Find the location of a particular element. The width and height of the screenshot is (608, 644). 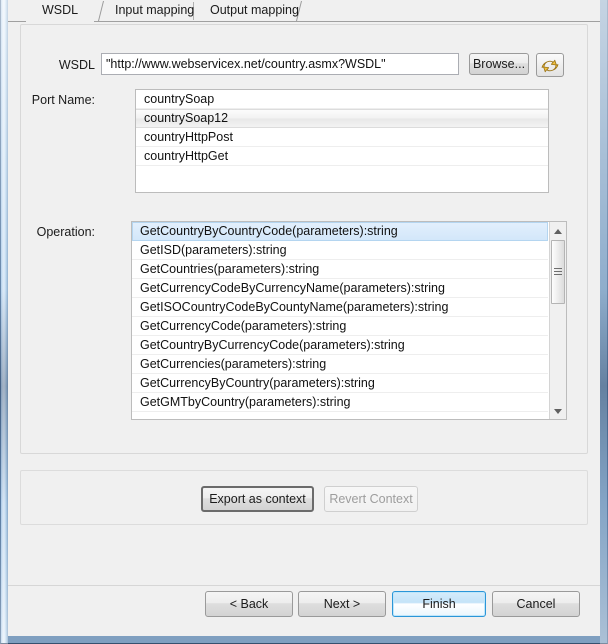

operation-row: GetISD(parameters):string is located at coordinates (340, 250).